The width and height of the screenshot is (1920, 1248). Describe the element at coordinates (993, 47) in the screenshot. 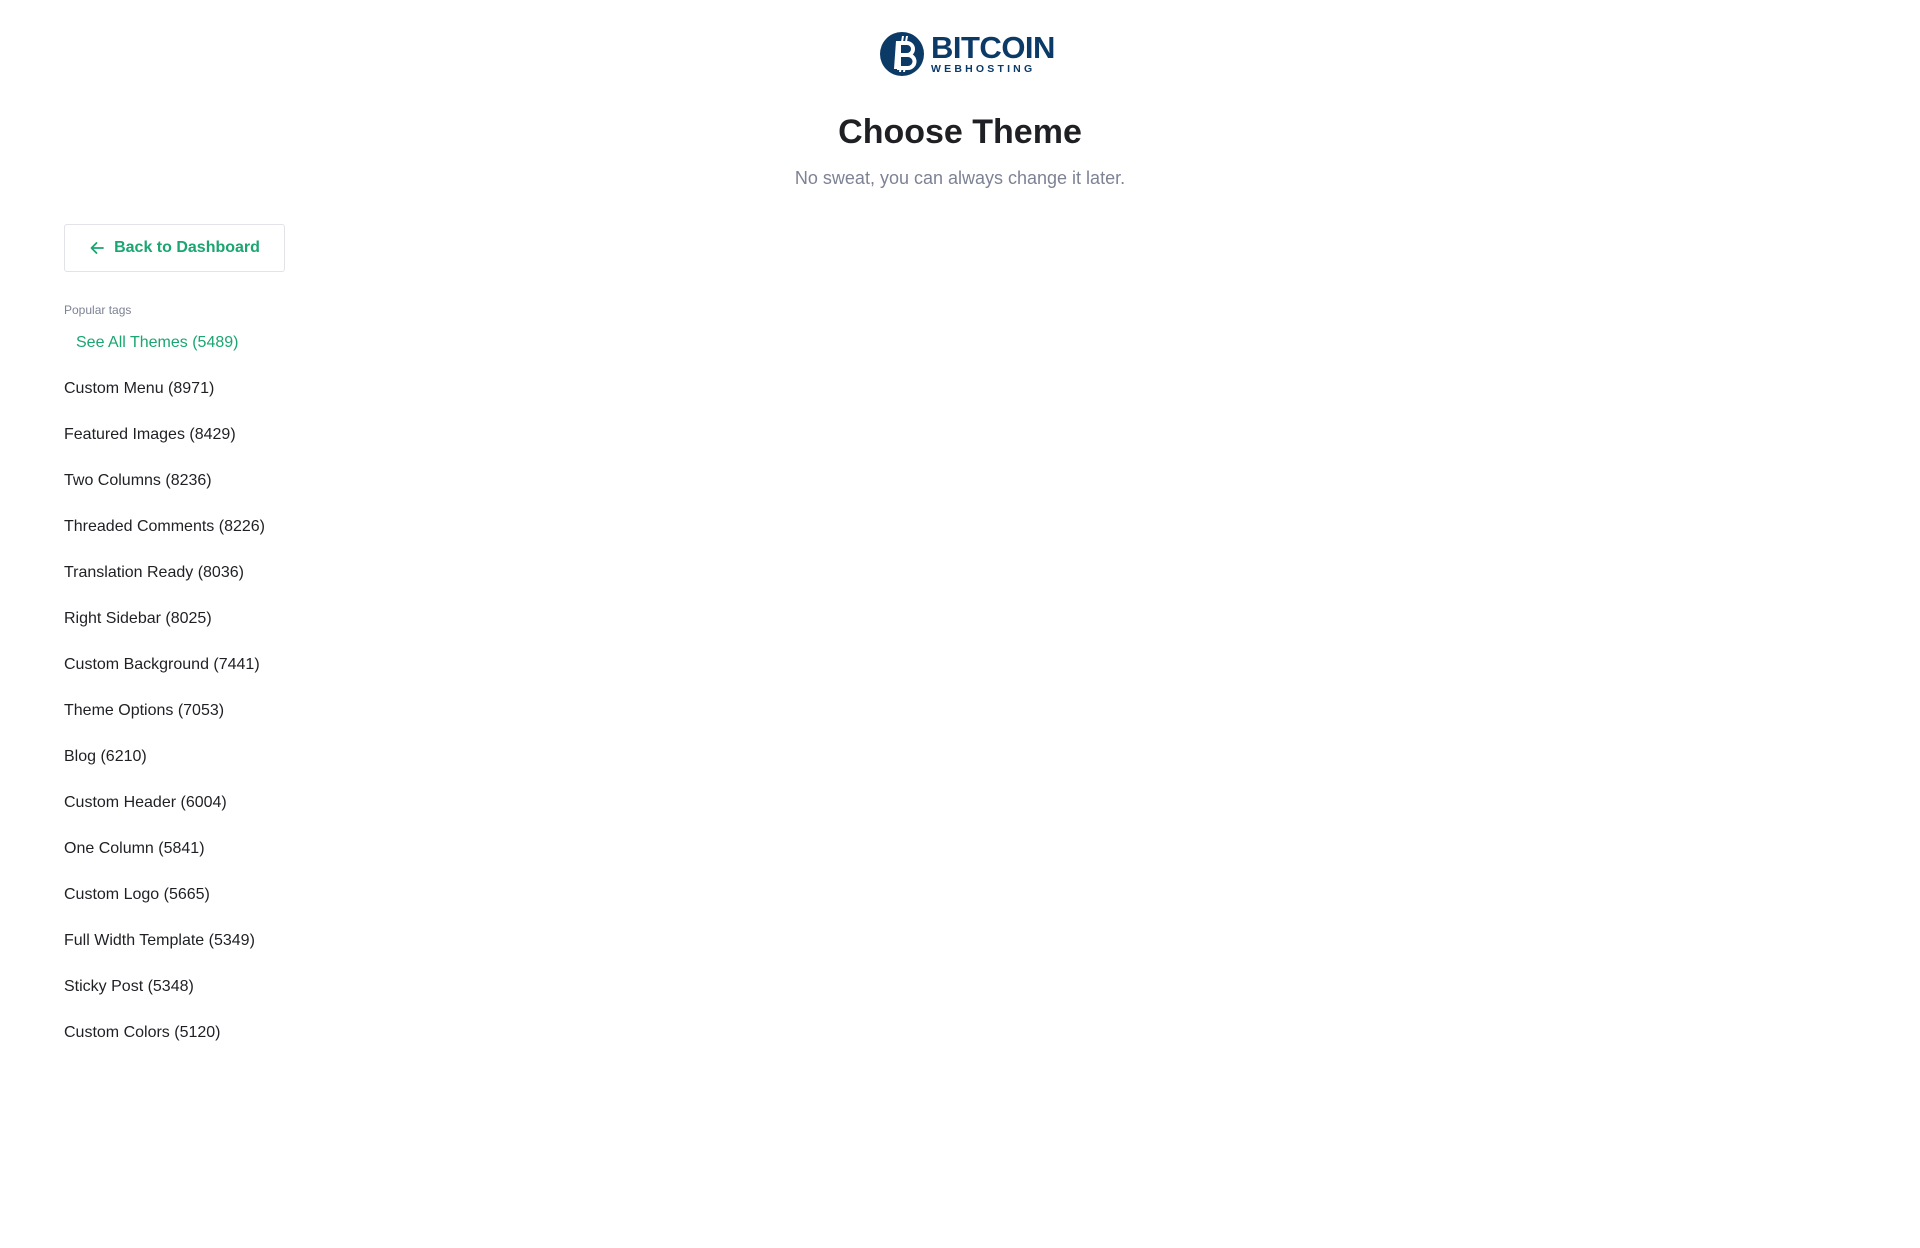

I see `logo-name: BITCOIN` at that location.